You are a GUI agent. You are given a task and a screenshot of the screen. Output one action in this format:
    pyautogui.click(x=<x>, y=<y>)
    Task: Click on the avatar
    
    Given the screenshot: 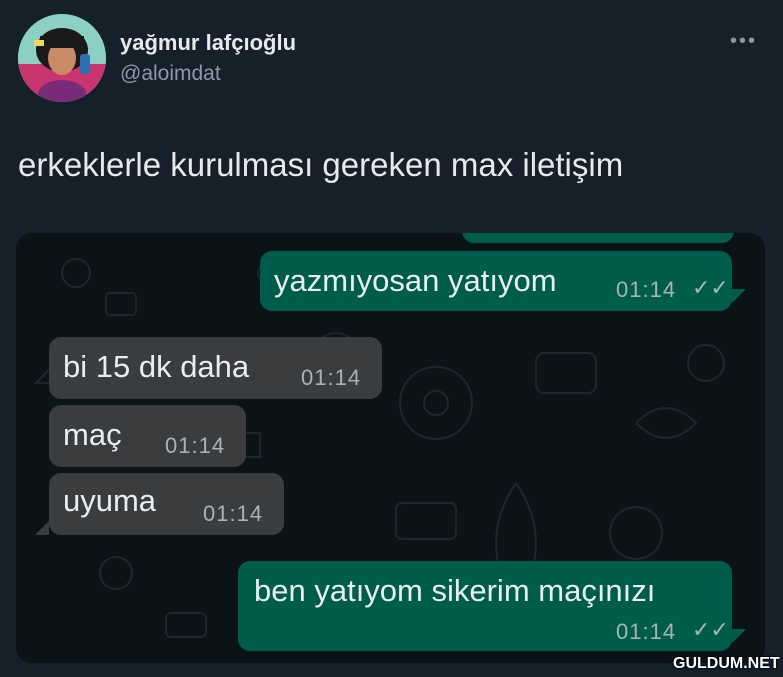 What is the action you would take?
    pyautogui.click(x=62, y=58)
    